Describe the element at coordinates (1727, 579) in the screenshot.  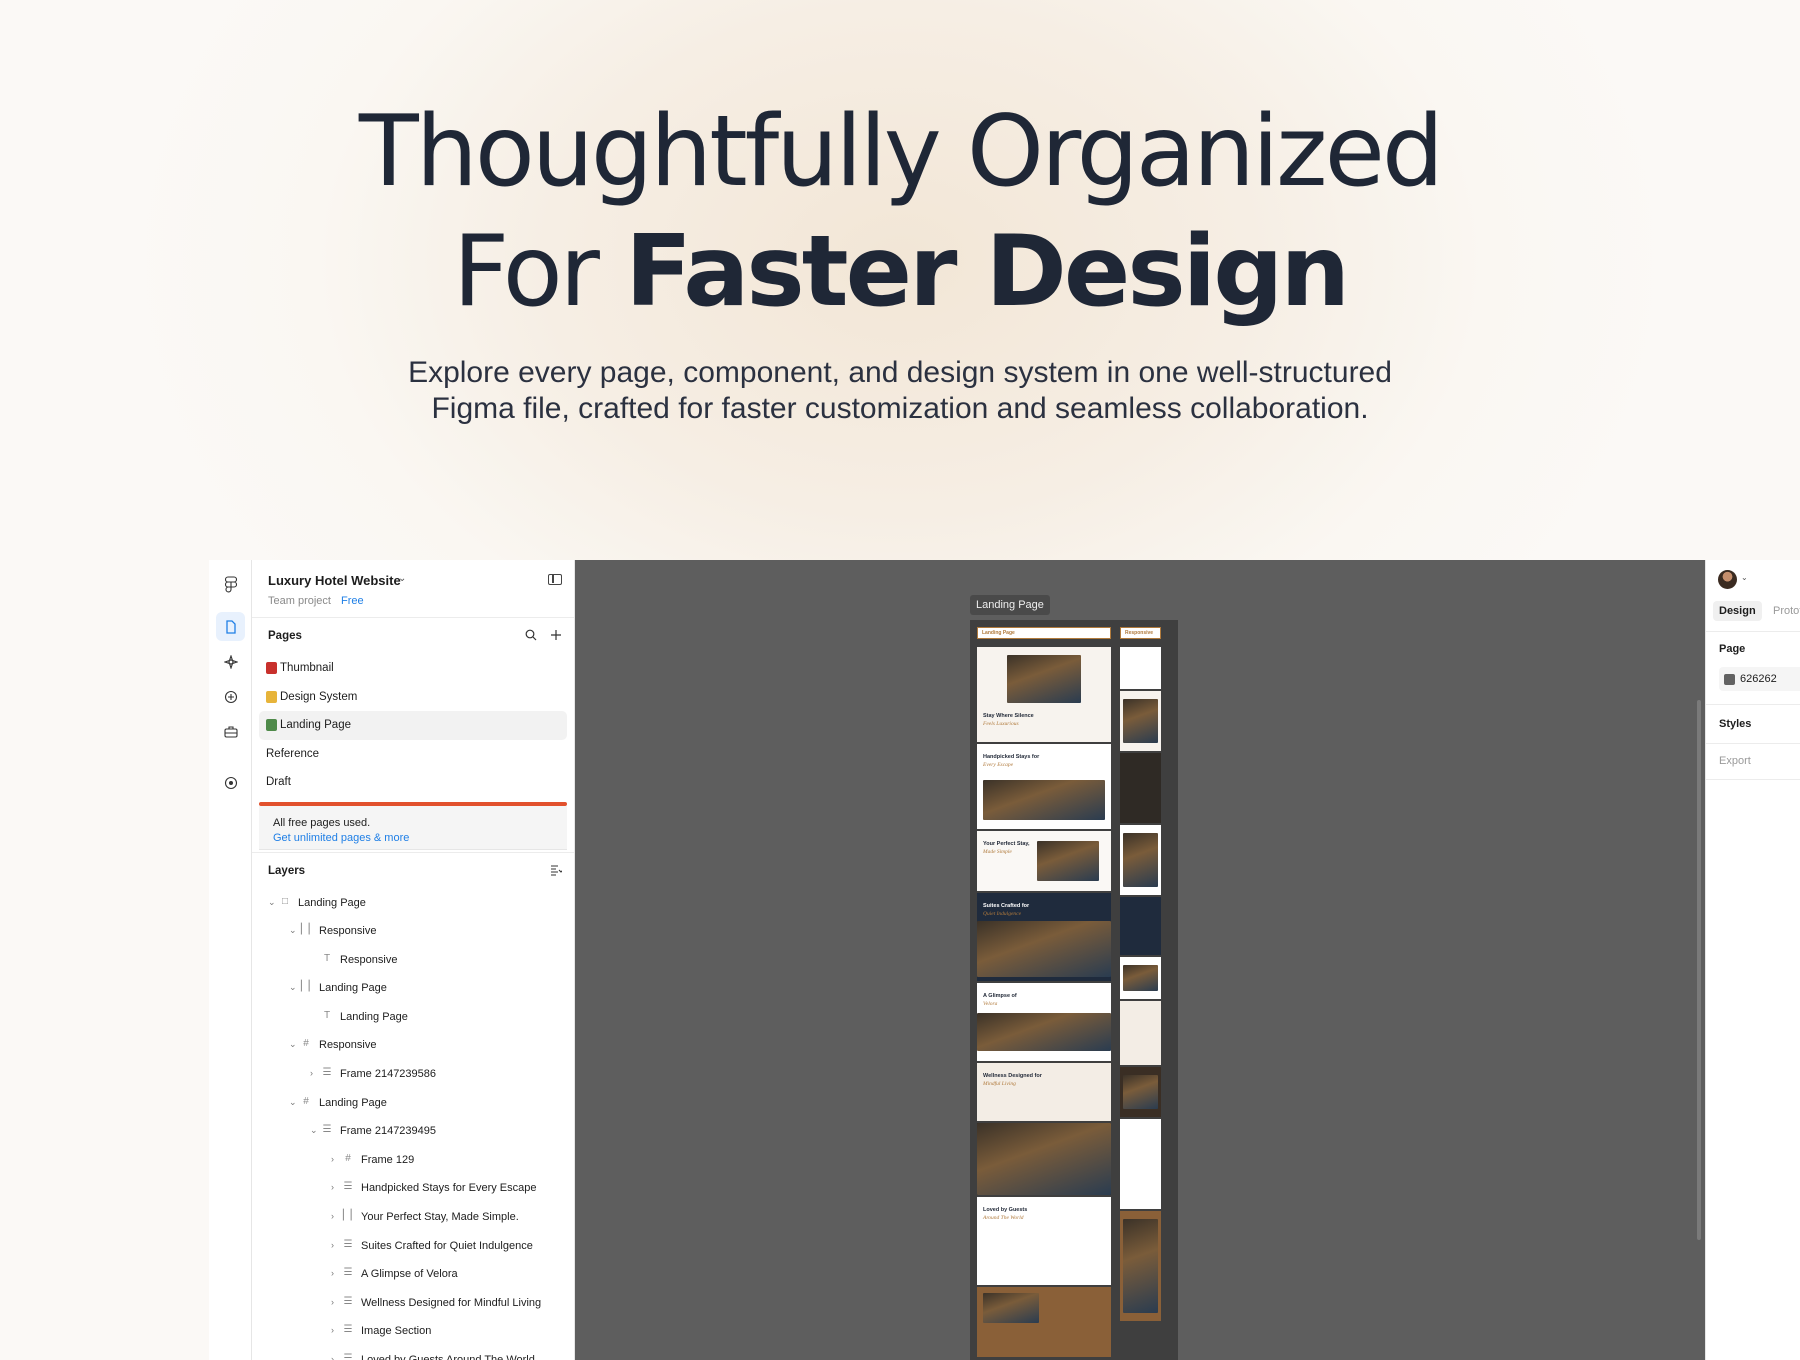
I see `avatar` at that location.